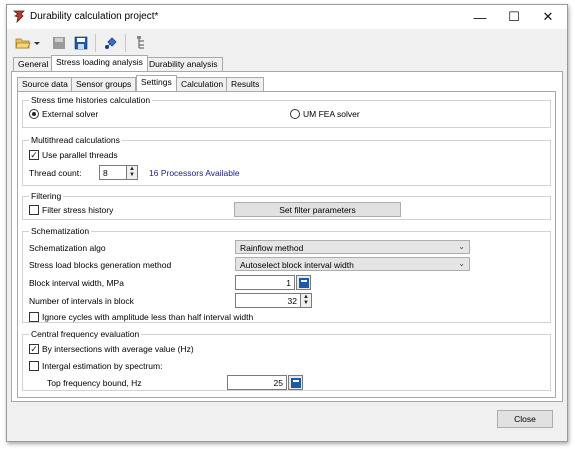  What do you see at coordinates (81, 301) in the screenshot?
I see `number-of-intervals-label: Number of intervals in block` at bounding box center [81, 301].